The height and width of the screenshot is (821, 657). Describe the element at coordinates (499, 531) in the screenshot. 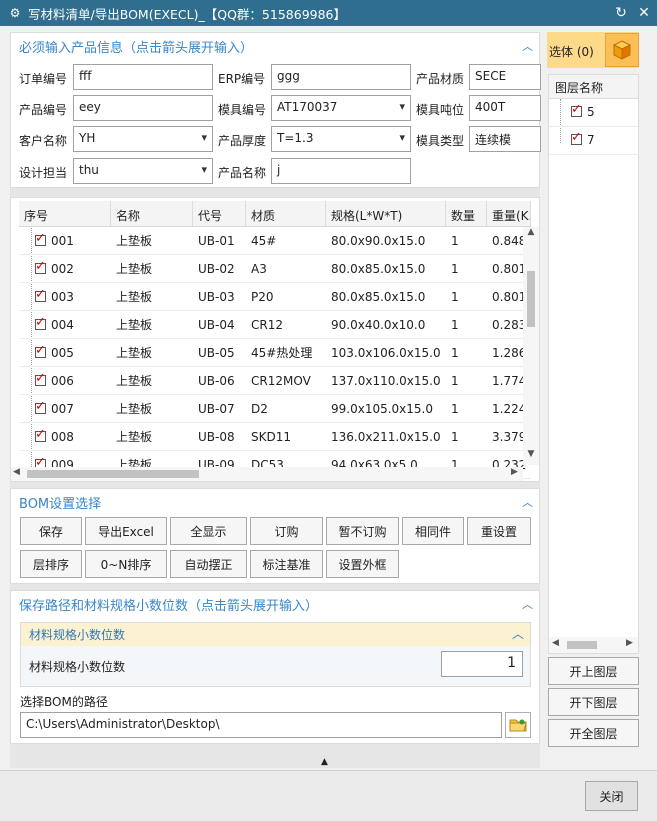

I see `reset-button: 重设置` at that location.